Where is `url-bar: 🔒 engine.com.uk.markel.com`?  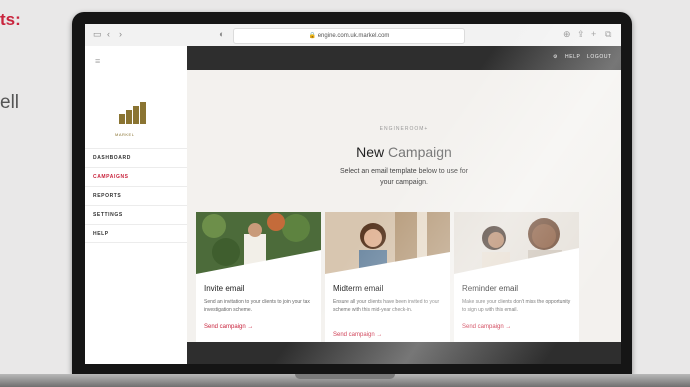
url-bar: 🔒 engine.com.uk.markel.com is located at coordinates (349, 36).